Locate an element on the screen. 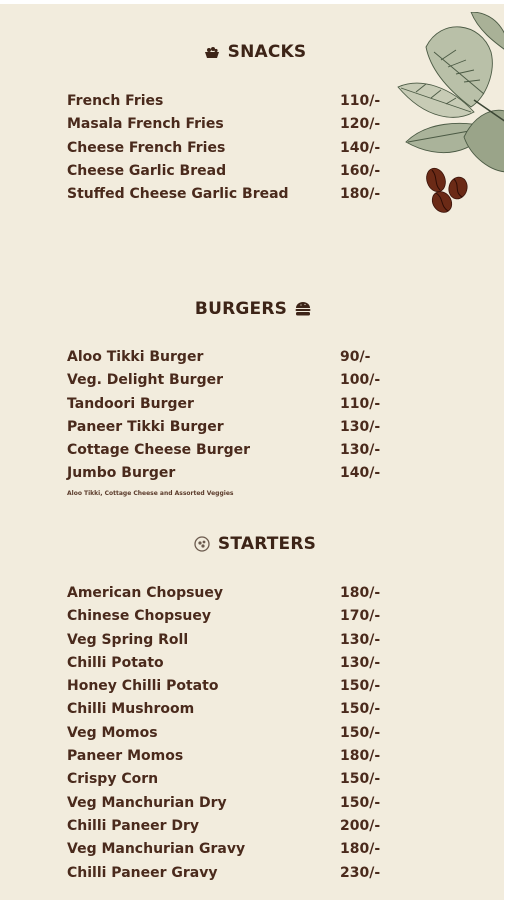 This screenshot has height=900, width=508. menu-item: Paneer Momos 180/- is located at coordinates (232, 756).